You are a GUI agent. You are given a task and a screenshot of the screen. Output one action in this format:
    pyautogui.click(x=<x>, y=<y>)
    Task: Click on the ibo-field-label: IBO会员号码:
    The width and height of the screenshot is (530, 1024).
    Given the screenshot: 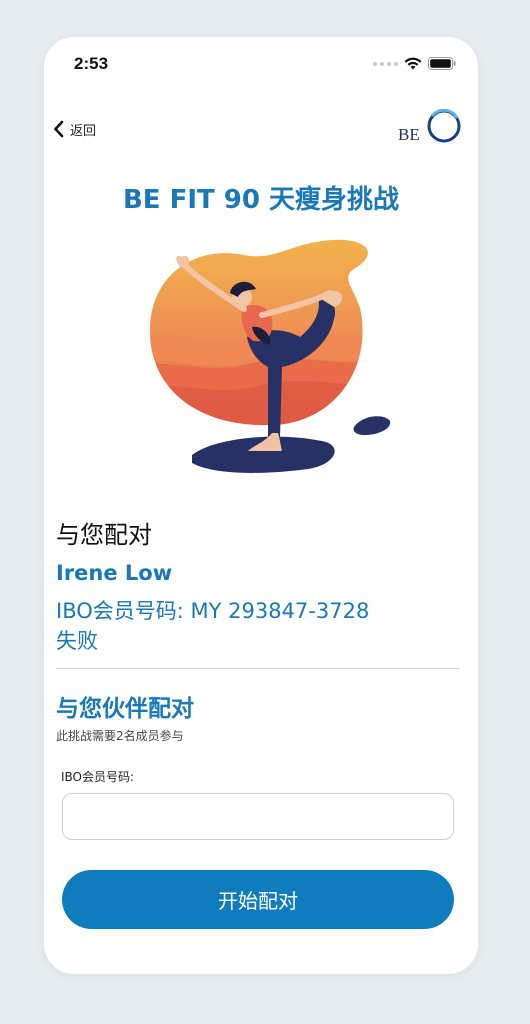 What is the action you would take?
    pyautogui.click(x=98, y=777)
    